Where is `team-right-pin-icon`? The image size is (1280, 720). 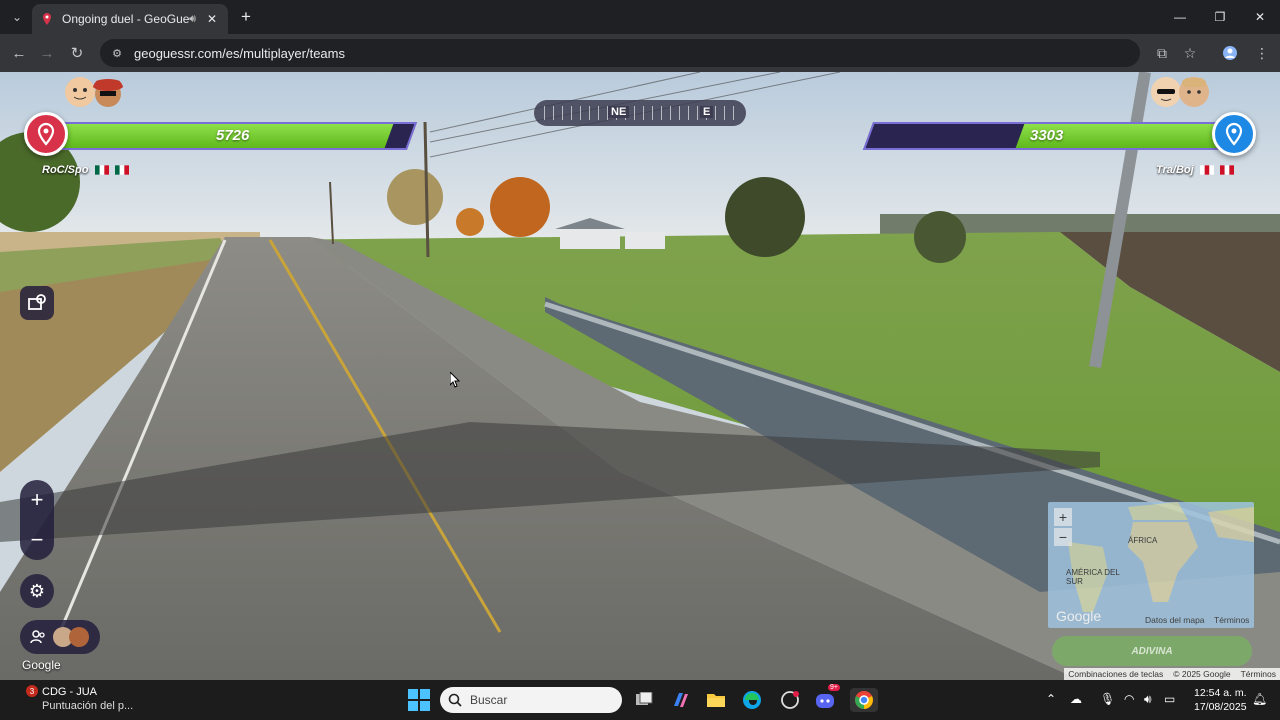 team-right-pin-icon is located at coordinates (1234, 134).